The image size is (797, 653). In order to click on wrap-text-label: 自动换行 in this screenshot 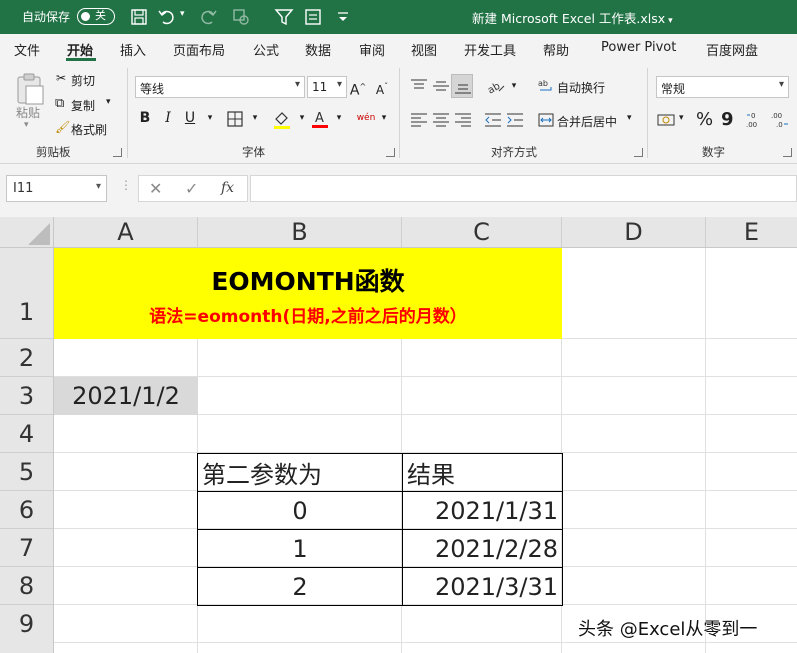, I will do `click(581, 87)`.